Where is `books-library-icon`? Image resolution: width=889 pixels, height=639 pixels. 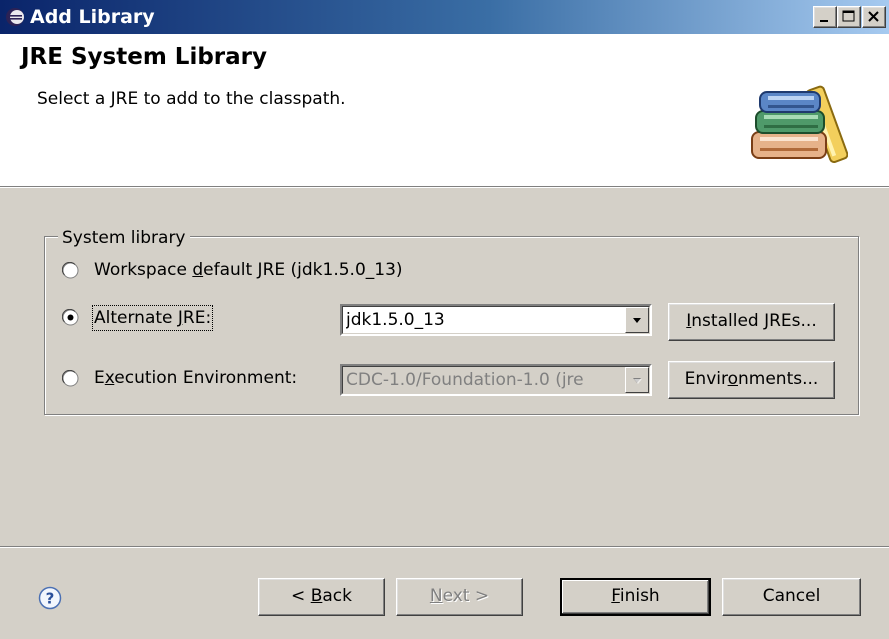
books-library-icon is located at coordinates (799, 124).